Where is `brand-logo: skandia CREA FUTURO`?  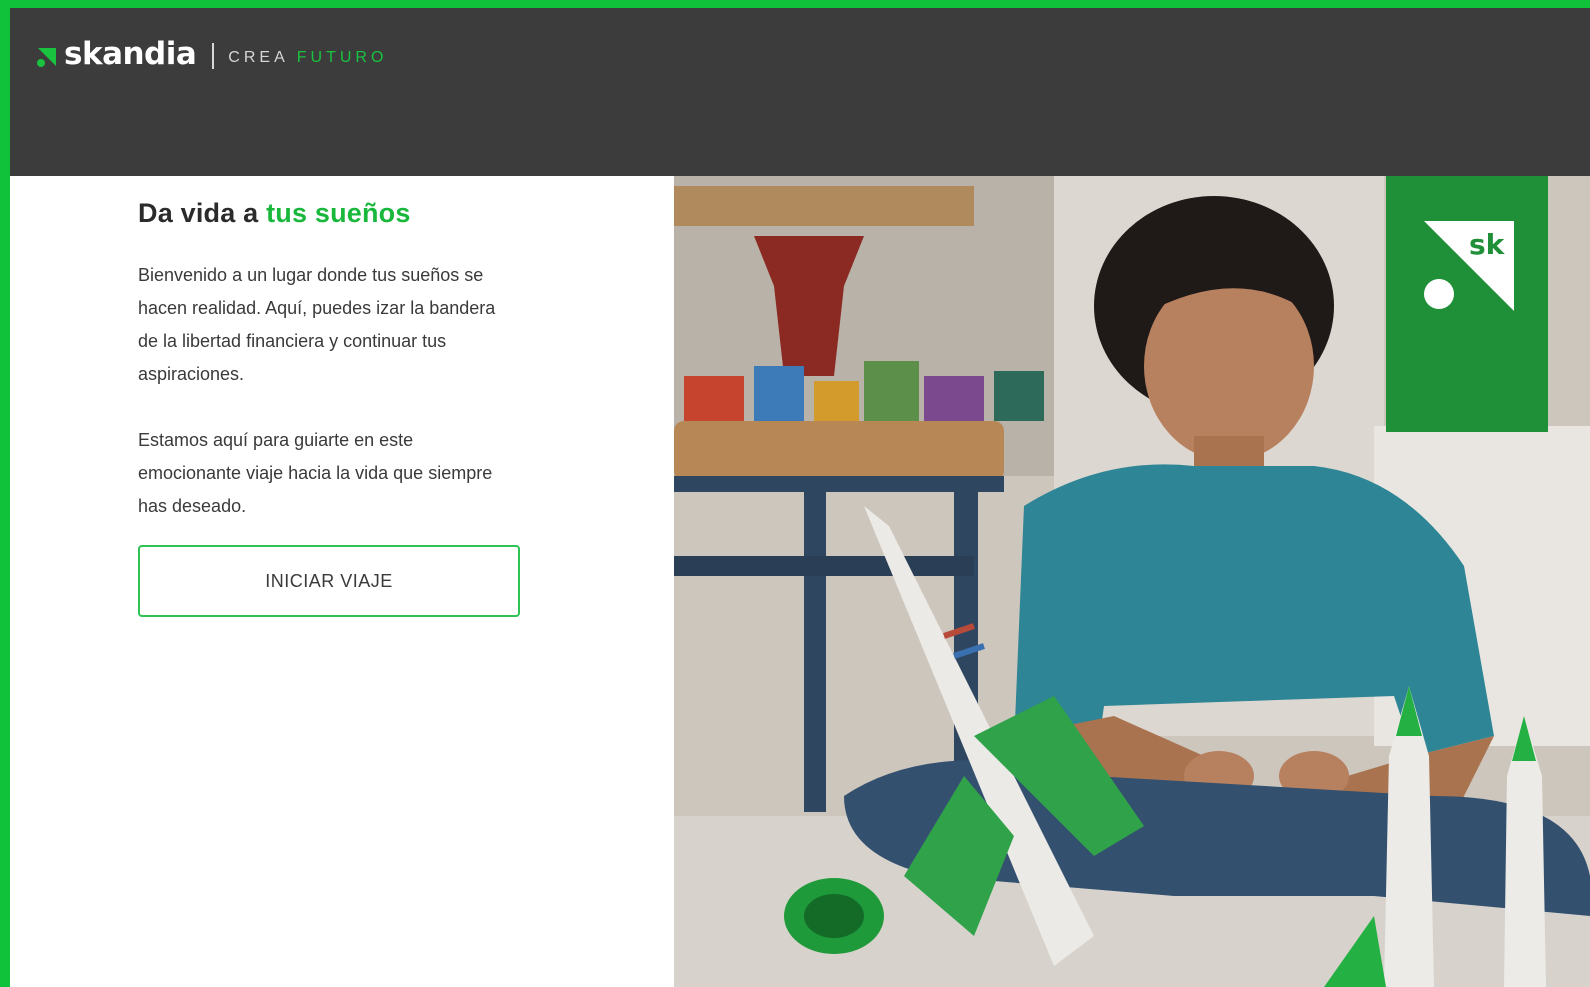
brand-logo: skandia CREA FUTURO is located at coordinates (211, 54).